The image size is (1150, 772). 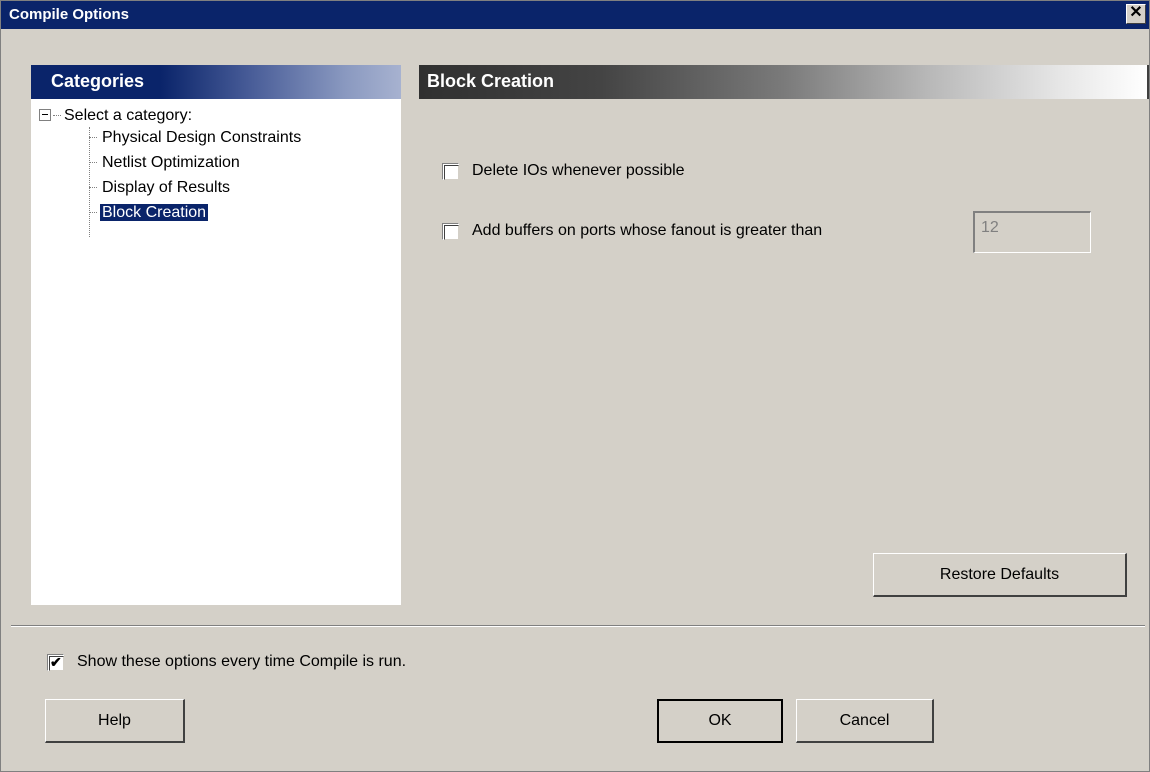 What do you see at coordinates (450, 231) in the screenshot?
I see `add-buffers-checkbox` at bounding box center [450, 231].